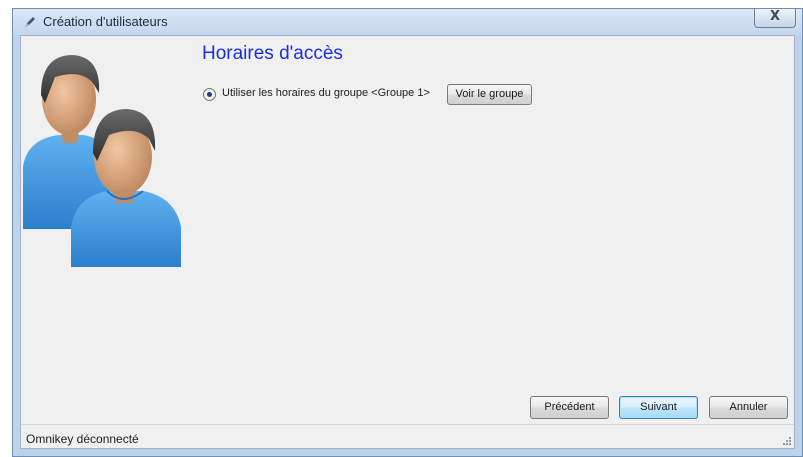 The image size is (803, 457). Describe the element at coordinates (407, 424) in the screenshot. I see `status-separator` at that location.